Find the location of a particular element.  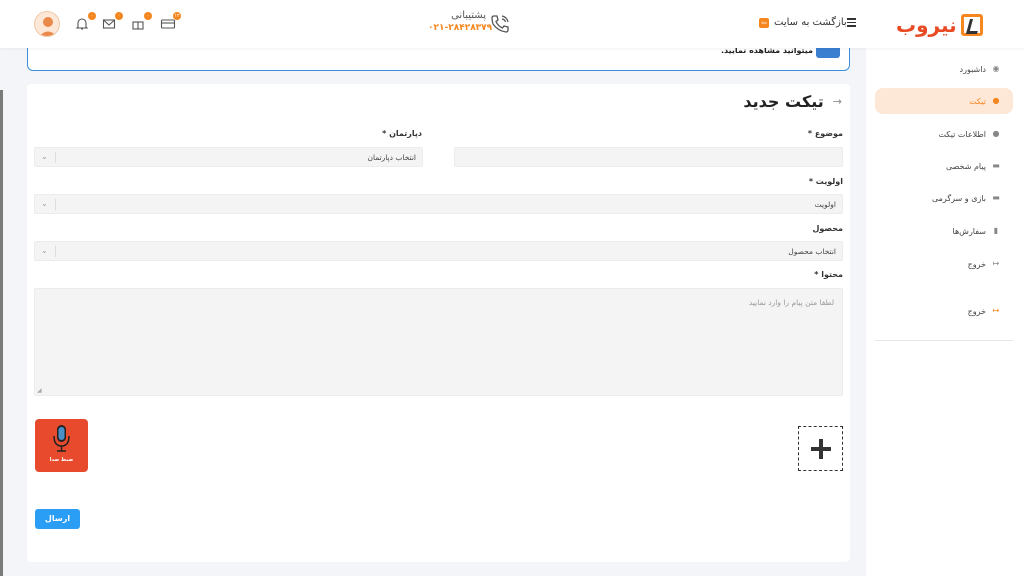

message-icon: ▬ is located at coordinates (996, 165).